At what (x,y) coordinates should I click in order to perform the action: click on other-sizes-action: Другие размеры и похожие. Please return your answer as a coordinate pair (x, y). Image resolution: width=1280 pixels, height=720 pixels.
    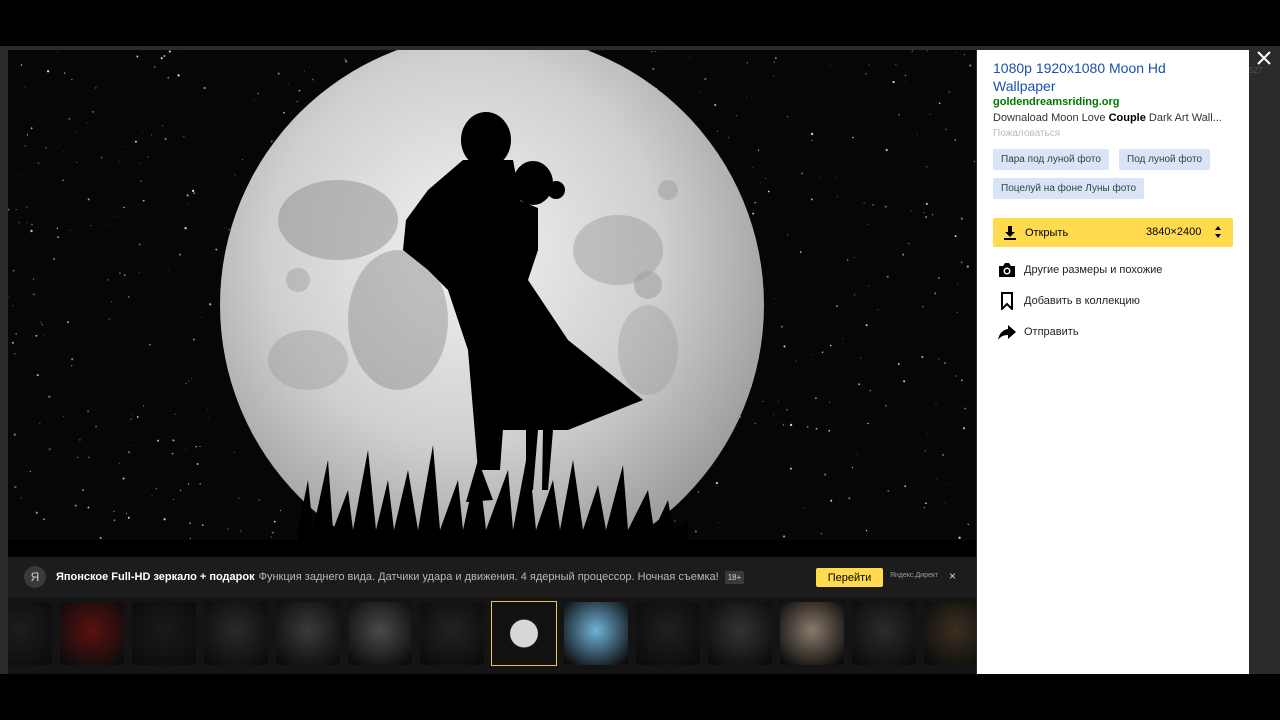
    Looking at the image, I should click on (1079, 270).